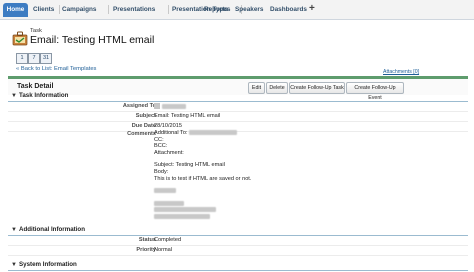 This screenshot has width=474, height=272. Describe the element at coordinates (213, 133) in the screenshot. I see `redacted-email` at that location.